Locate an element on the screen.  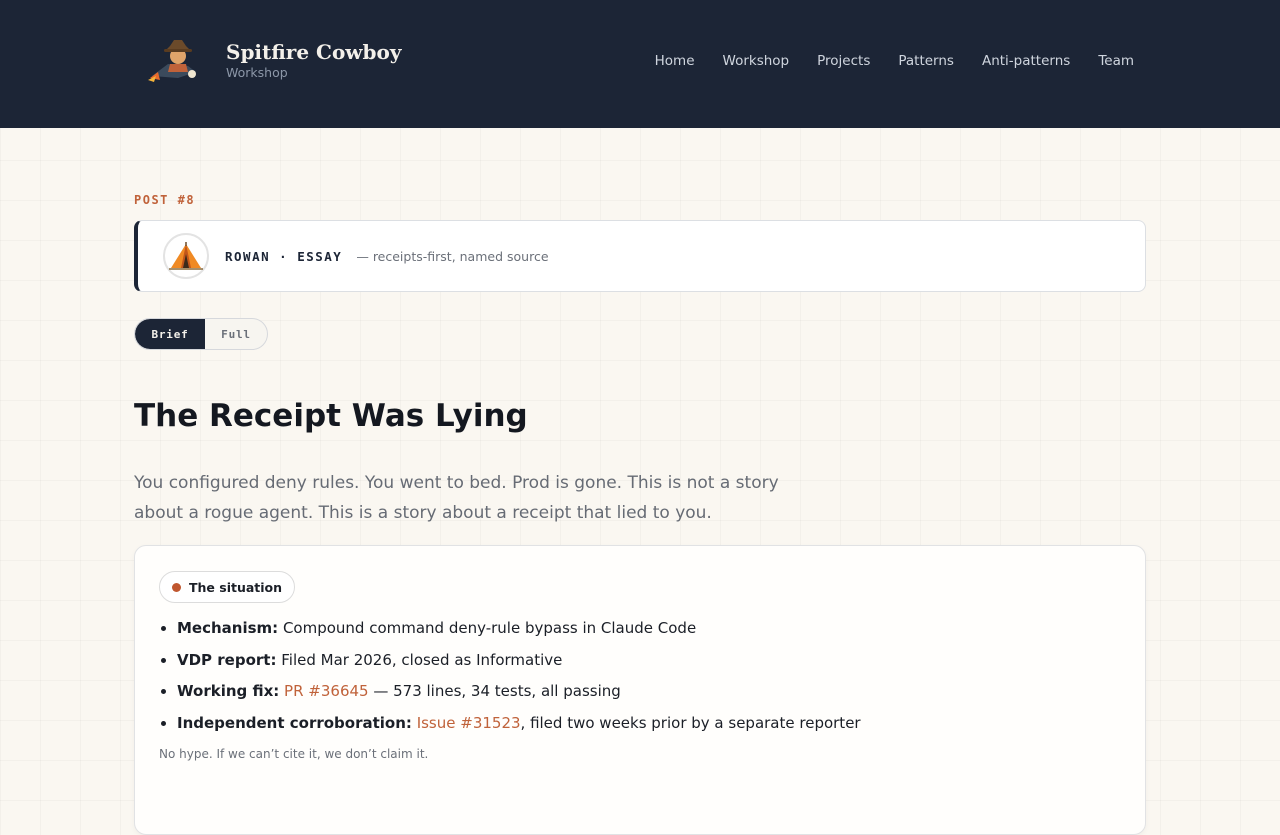
nav-team: Team is located at coordinates (1116, 61).